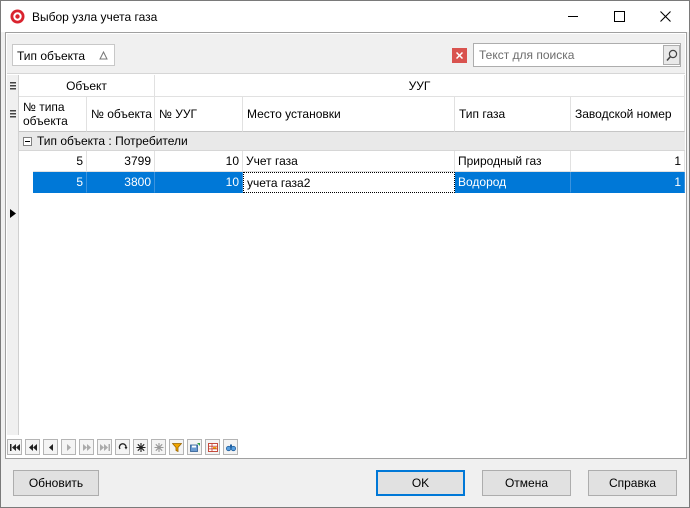 The width and height of the screenshot is (690, 508). What do you see at coordinates (51, 56) in the screenshot?
I see `group-by-chip-label: Тип объекта` at bounding box center [51, 56].